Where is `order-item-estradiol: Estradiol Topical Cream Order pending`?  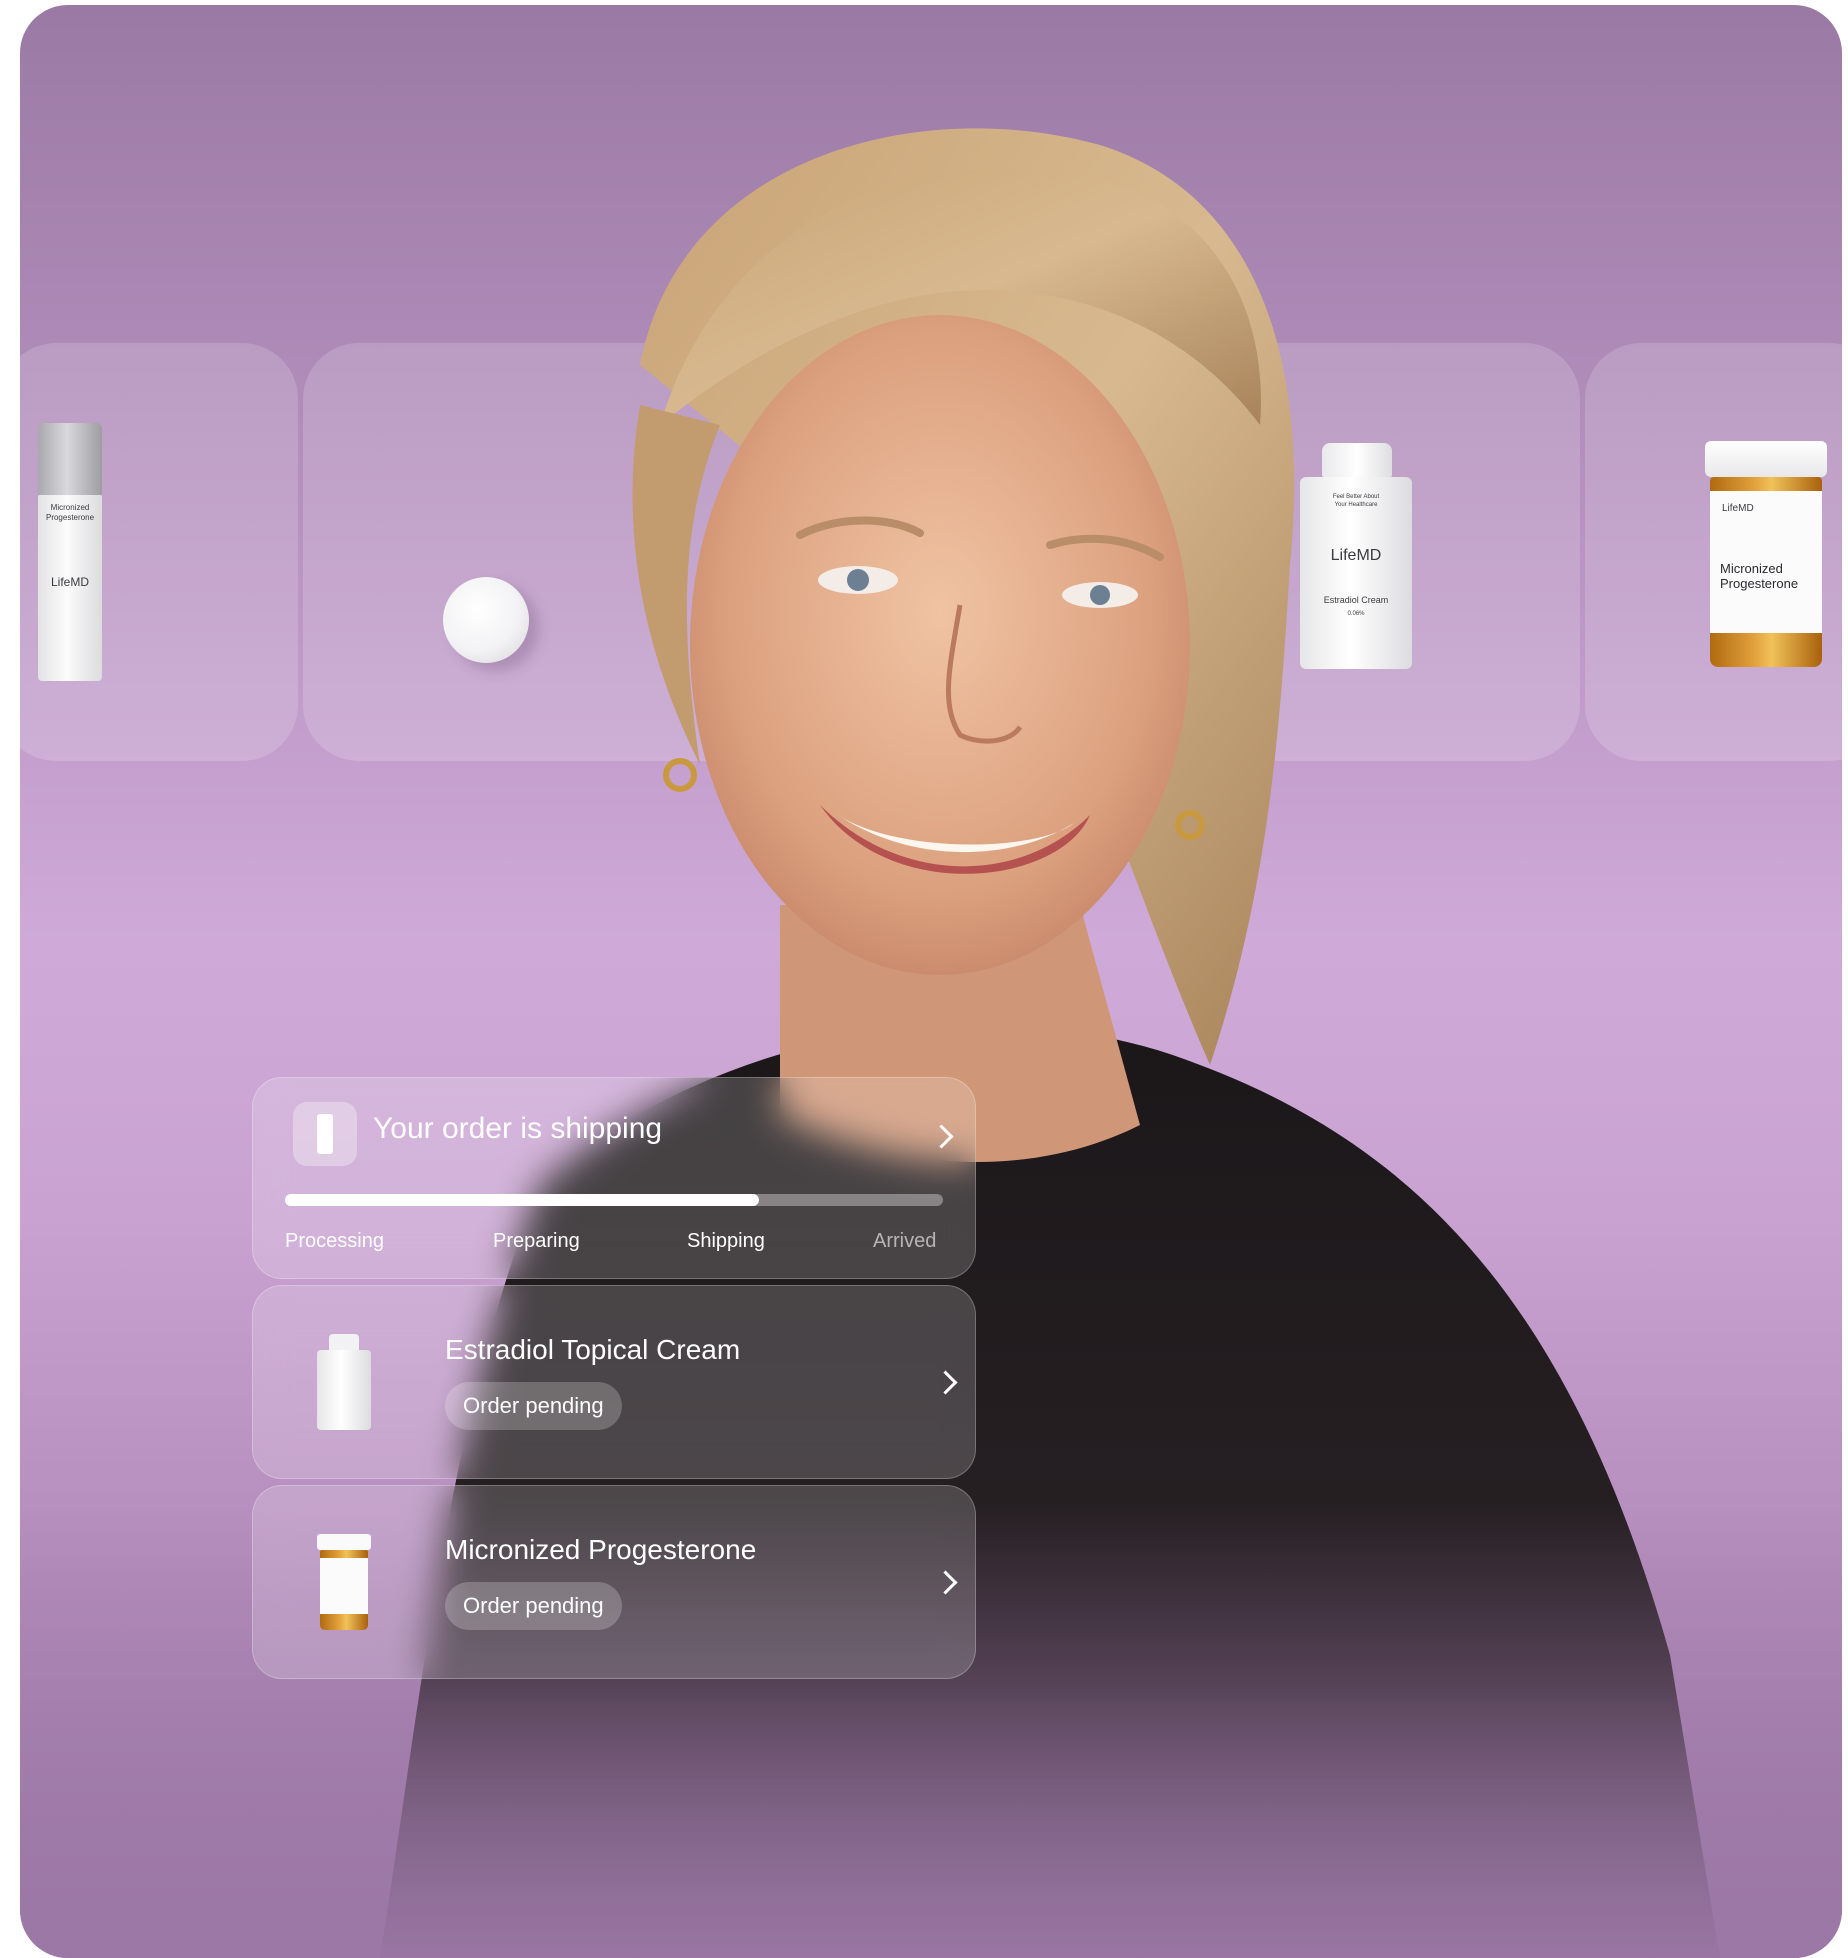 order-item-estradiol: Estradiol Topical Cream Order pending is located at coordinates (614, 1382).